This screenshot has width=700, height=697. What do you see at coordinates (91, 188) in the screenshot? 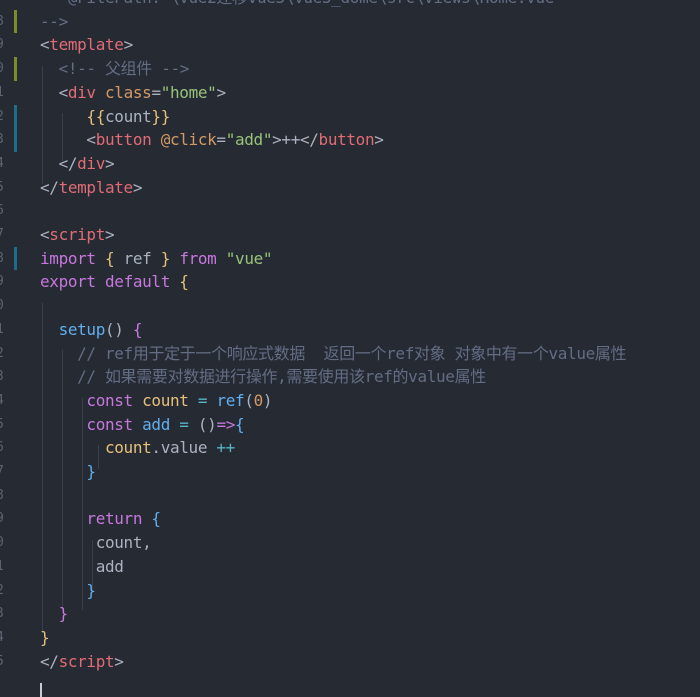
I see `code-text: </template>` at bounding box center [91, 188].